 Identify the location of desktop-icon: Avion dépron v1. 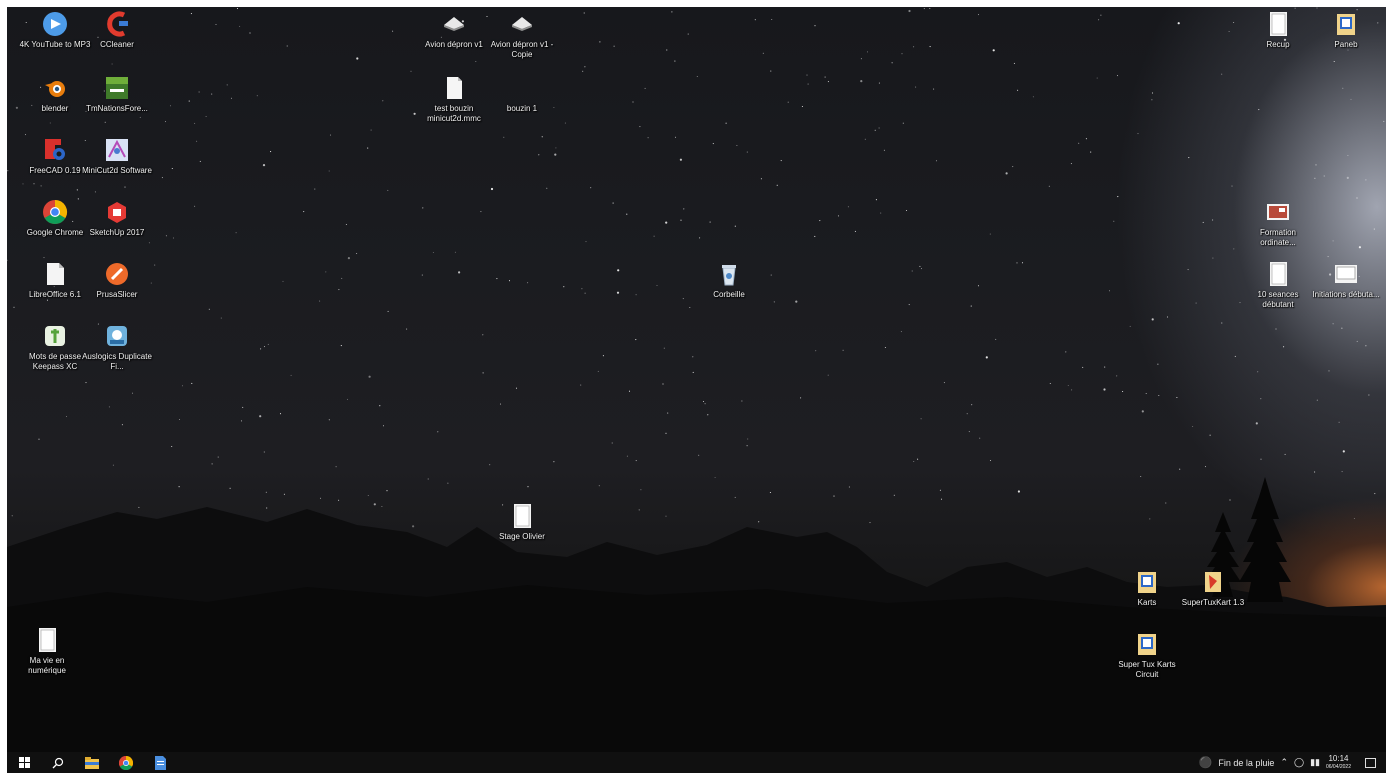
(454, 30).